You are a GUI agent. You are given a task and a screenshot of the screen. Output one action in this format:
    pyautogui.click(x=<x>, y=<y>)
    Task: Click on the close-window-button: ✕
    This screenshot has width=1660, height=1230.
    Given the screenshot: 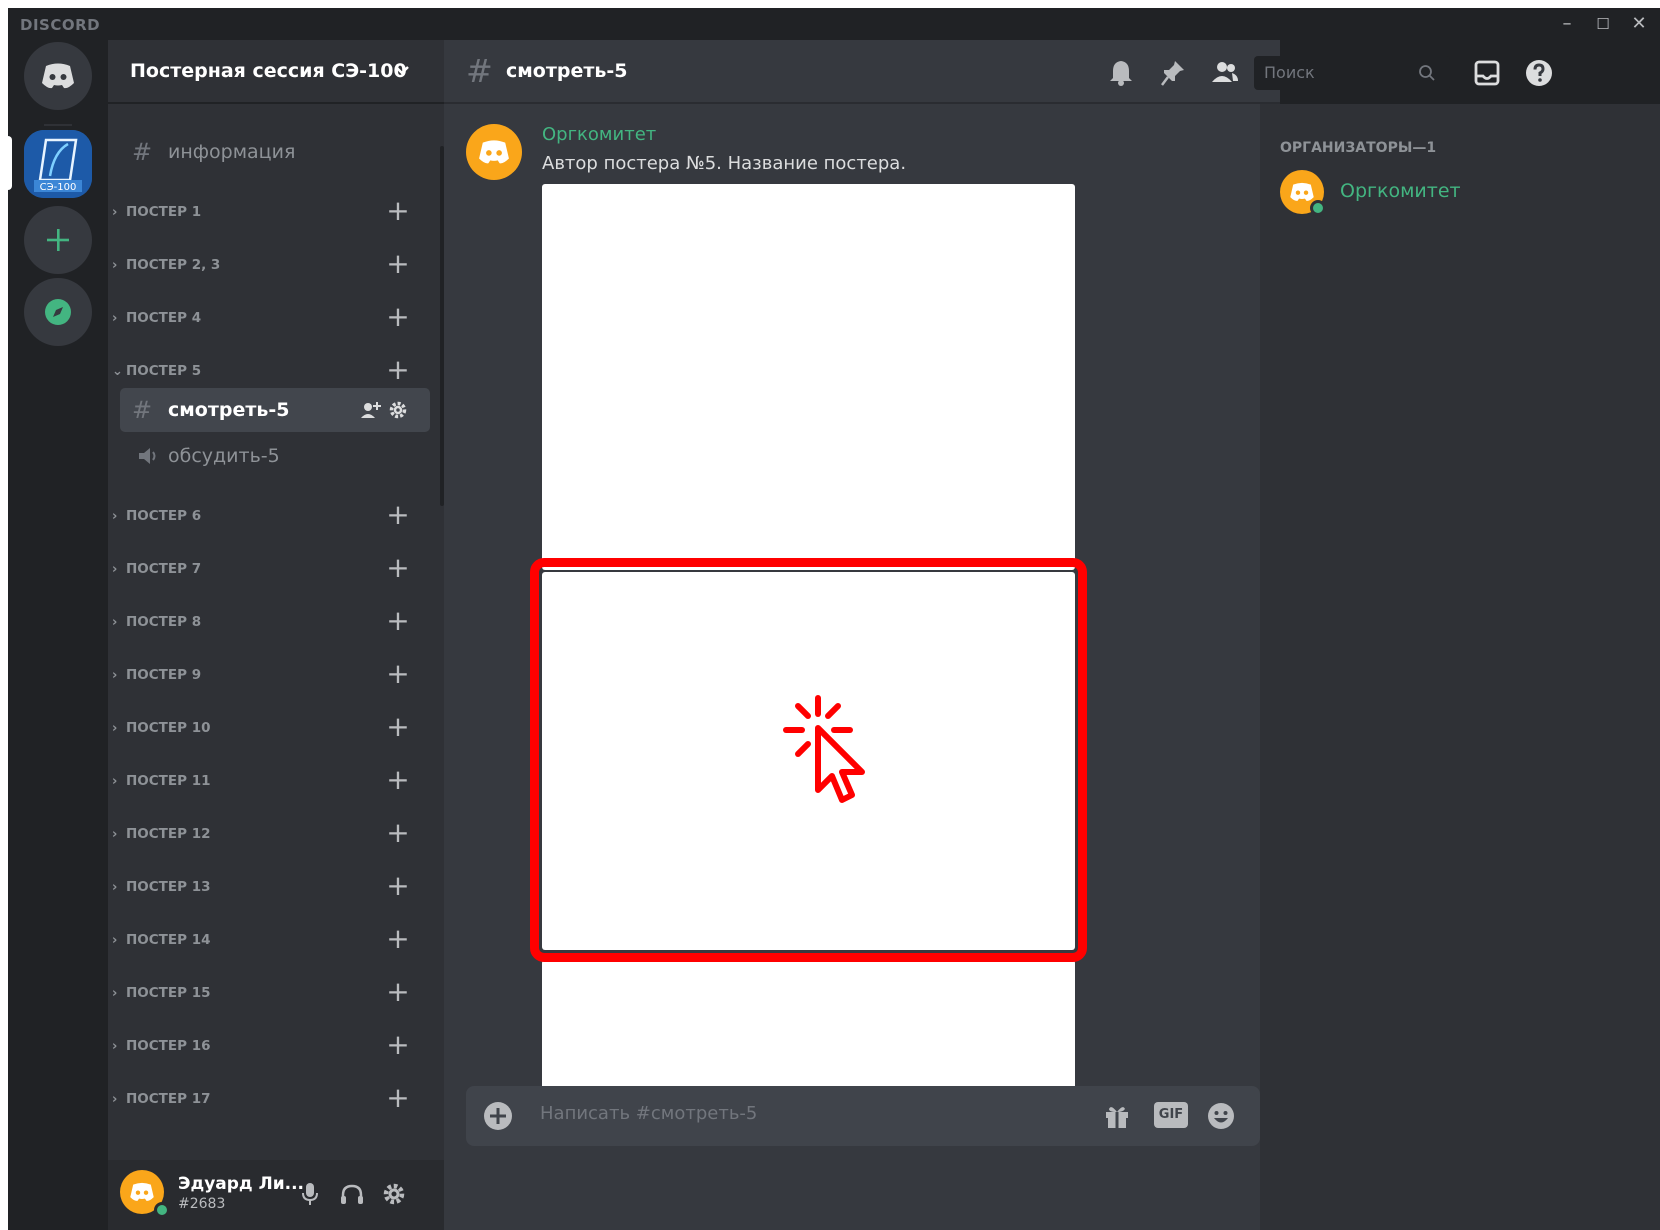 What is the action you would take?
    pyautogui.click(x=1639, y=24)
    